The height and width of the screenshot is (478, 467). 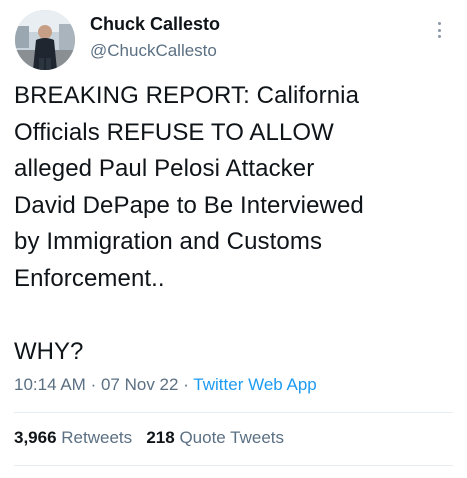 I want to click on tweet-stats: 3,966 Retweets 218 Quote Tweets, so click(x=149, y=438).